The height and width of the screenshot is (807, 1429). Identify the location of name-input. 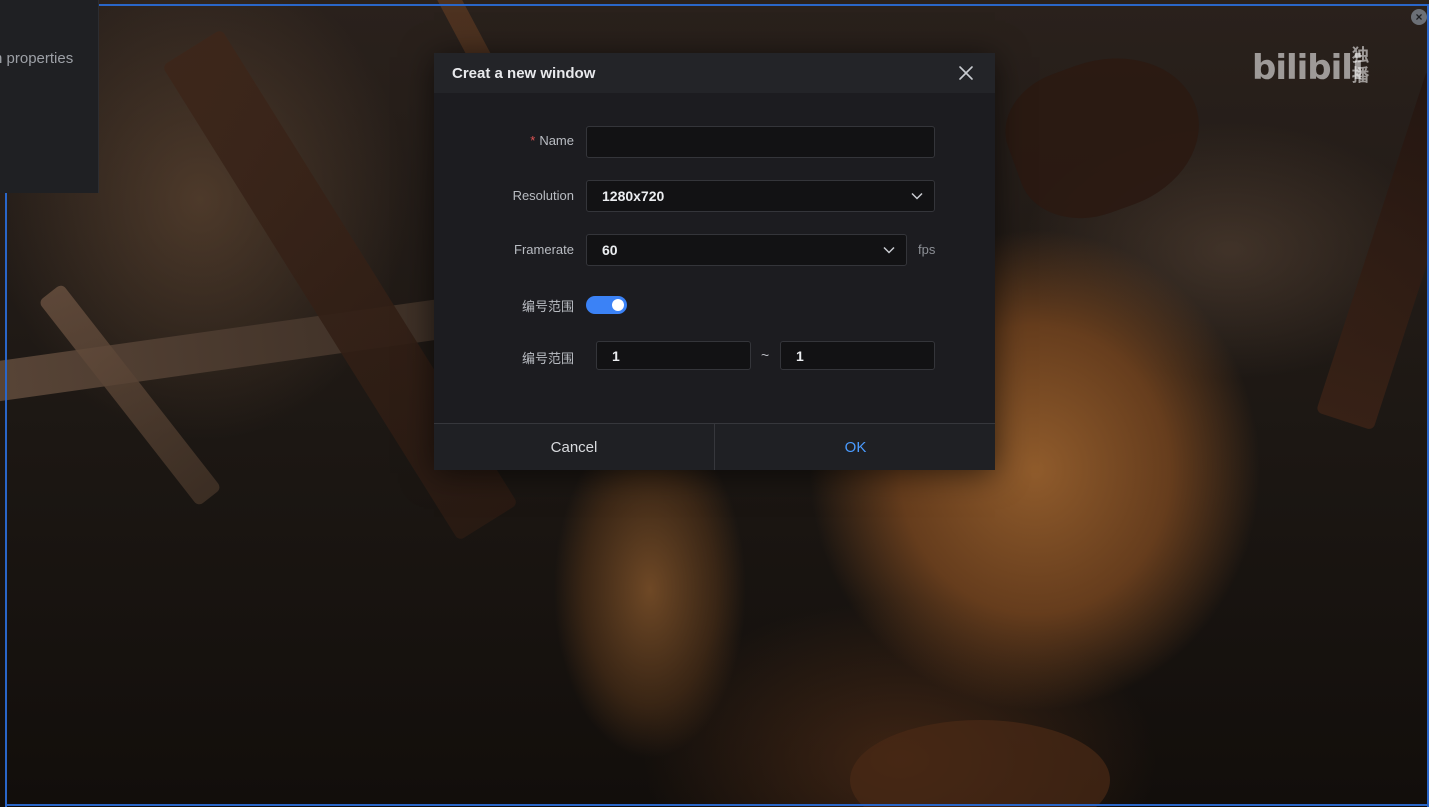
(760, 142).